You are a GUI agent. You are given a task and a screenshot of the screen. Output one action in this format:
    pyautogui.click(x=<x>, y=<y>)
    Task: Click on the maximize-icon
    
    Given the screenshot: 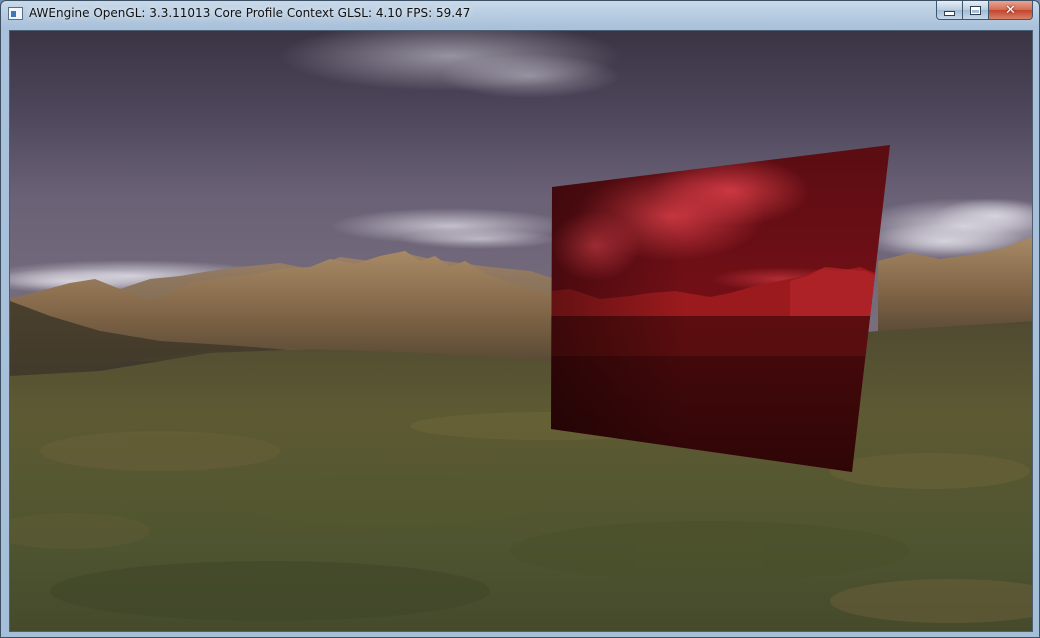 What is the action you would take?
    pyautogui.click(x=975, y=10)
    